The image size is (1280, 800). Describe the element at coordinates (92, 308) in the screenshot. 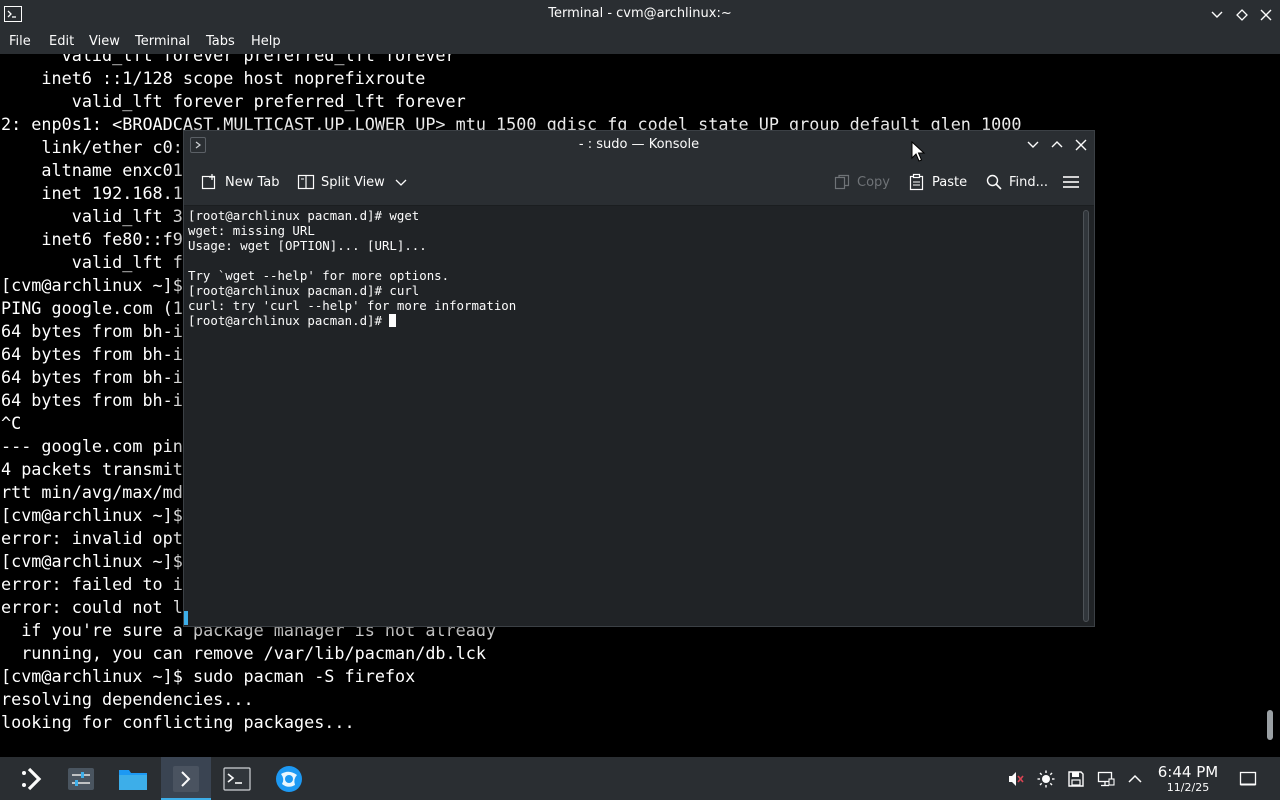

I see `terminal-line: PING google.com (1` at that location.